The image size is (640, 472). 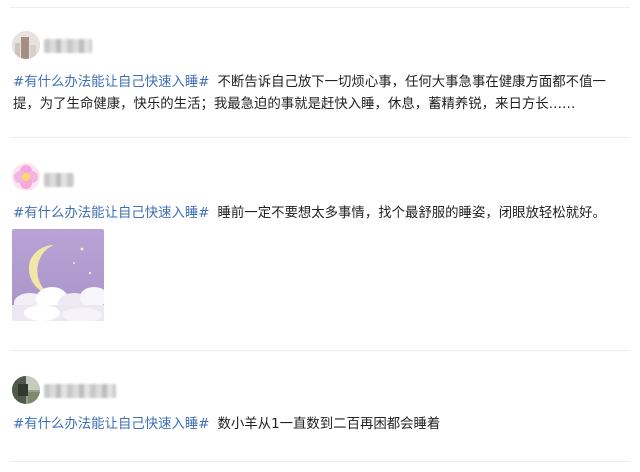 I want to click on post-body: 数小羊从1一直数到二百再困都会睡着, so click(x=329, y=424).